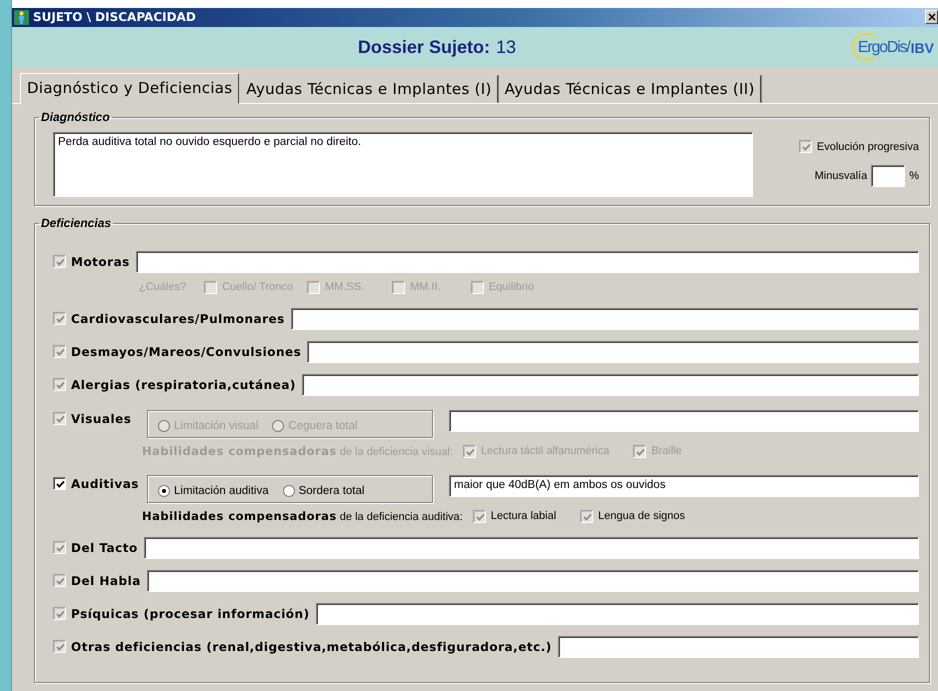  Describe the element at coordinates (178, 319) in the screenshot. I see `checkbox-label: Cardiovasculares/Pulmonares` at that location.